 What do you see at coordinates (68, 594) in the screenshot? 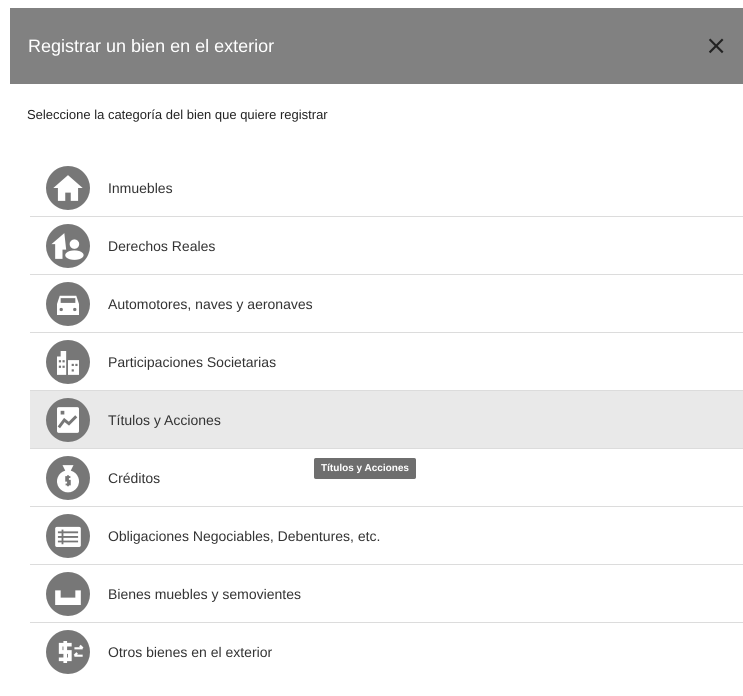
I see `sofa-icon` at bounding box center [68, 594].